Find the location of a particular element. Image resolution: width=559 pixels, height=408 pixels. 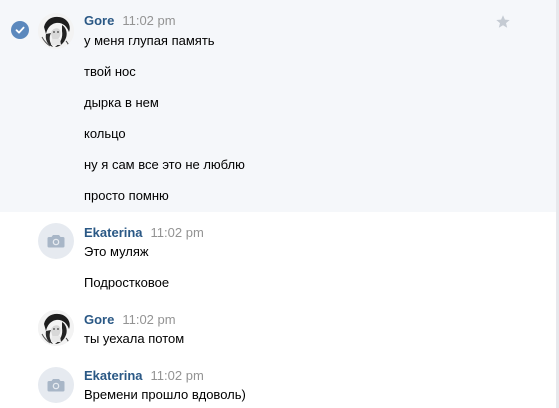

message-text: твой нос is located at coordinates (110, 71).